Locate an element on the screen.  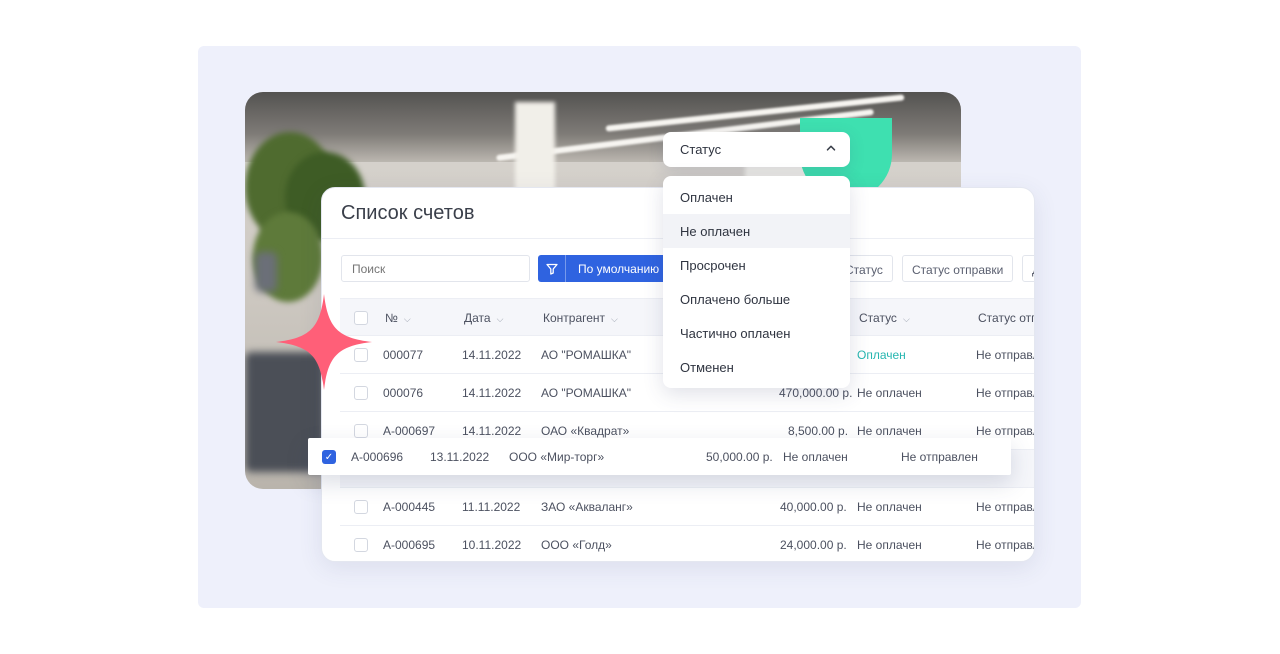
row-date: 11.11.2022 is located at coordinates (491, 507).